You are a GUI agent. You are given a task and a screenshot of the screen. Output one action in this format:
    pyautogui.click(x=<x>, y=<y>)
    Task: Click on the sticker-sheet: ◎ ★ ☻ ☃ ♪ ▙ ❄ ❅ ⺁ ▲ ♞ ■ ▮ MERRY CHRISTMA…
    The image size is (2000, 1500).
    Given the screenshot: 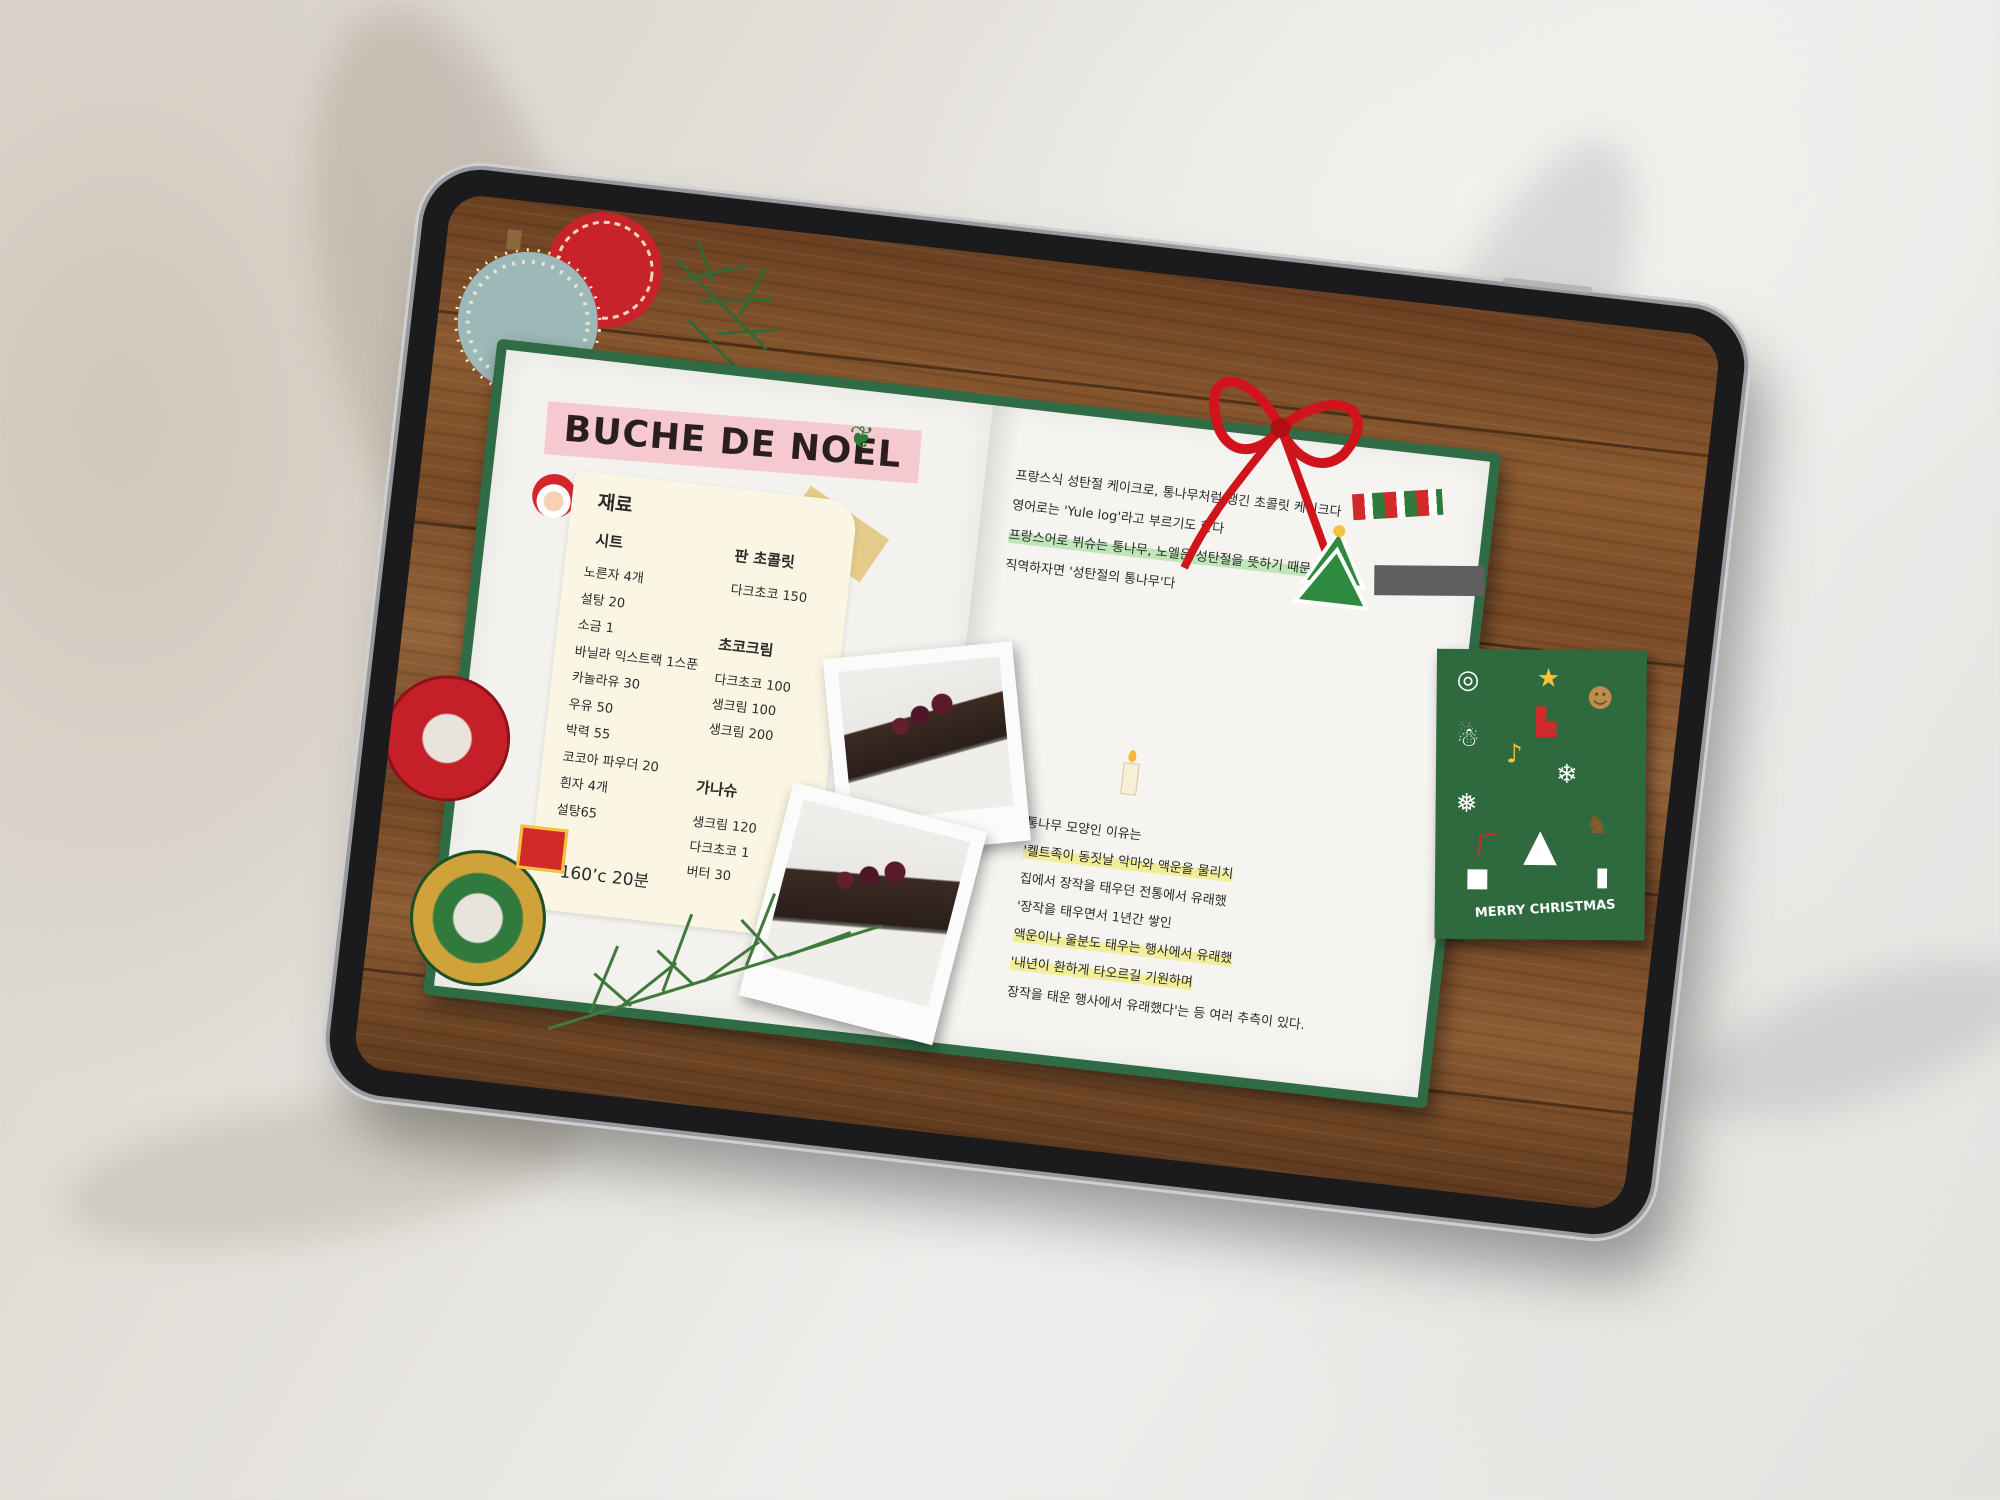 What is the action you would take?
    pyautogui.click(x=1541, y=794)
    